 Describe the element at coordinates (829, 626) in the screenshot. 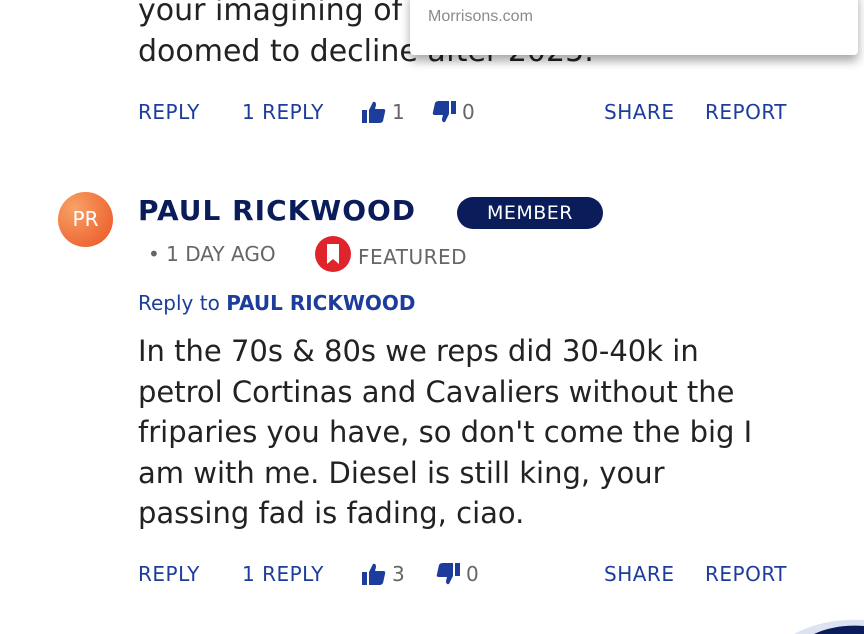

I see `corner-swoosh-decoration` at that location.